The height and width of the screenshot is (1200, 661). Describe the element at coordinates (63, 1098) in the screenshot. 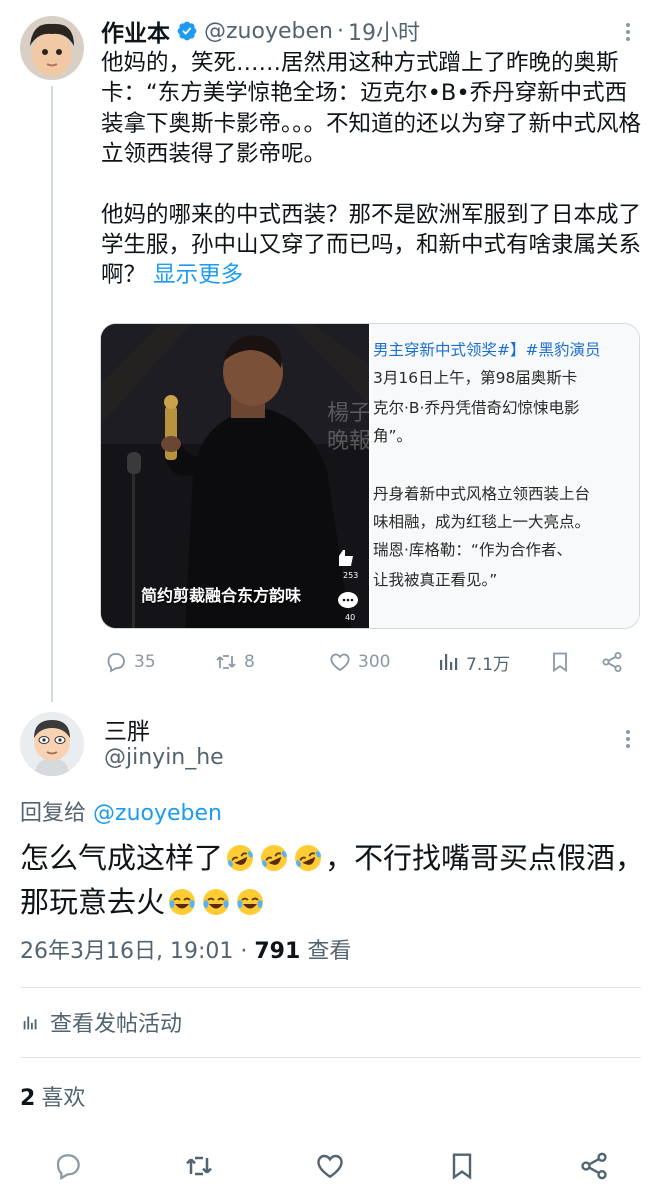

I see `likes-label: 喜欢` at that location.